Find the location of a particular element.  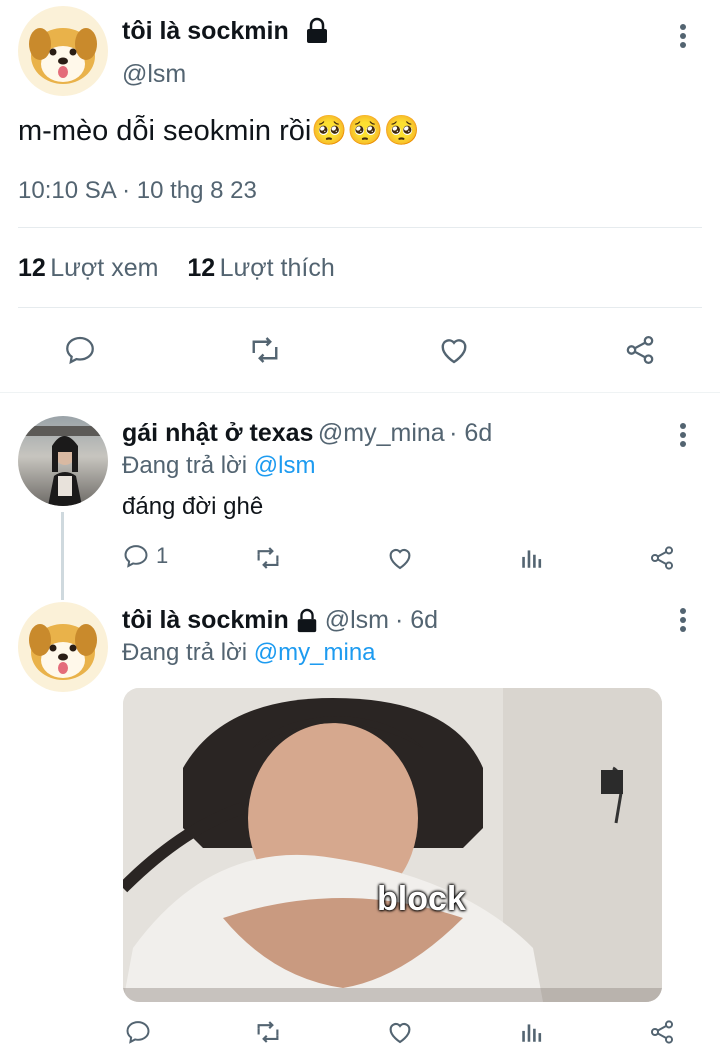

reply-header: gái nhật ở texas @my_mina · 6d is located at coordinates (307, 433).